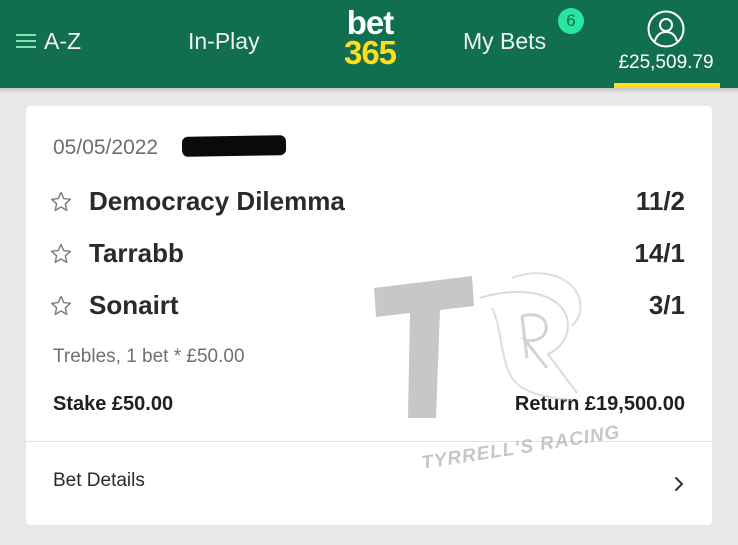 Image resolution: width=738 pixels, height=545 pixels. I want to click on bet-date: 05/05/2022, so click(106, 147).